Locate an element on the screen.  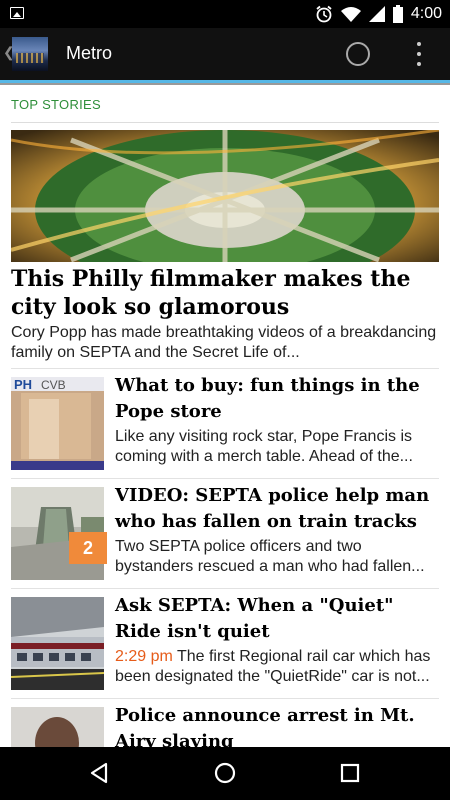
overflow-menu-icon is located at coordinates (419, 54).